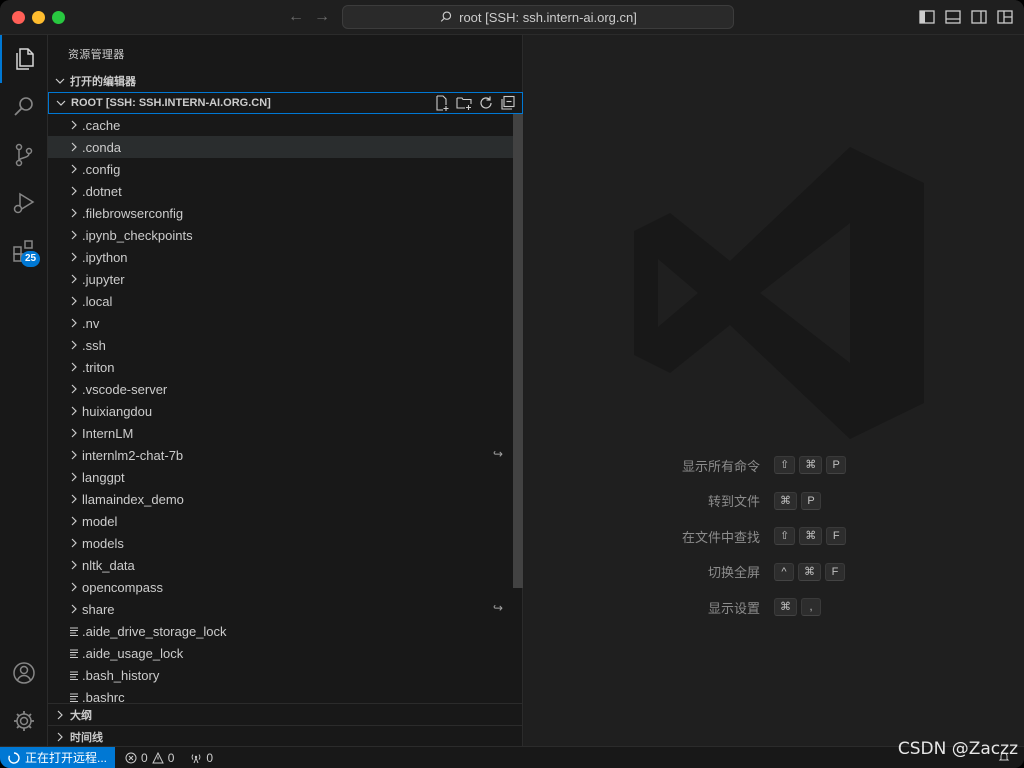 This screenshot has height=768, width=1024. I want to click on tree-folder-item: .local, so click(285, 301).